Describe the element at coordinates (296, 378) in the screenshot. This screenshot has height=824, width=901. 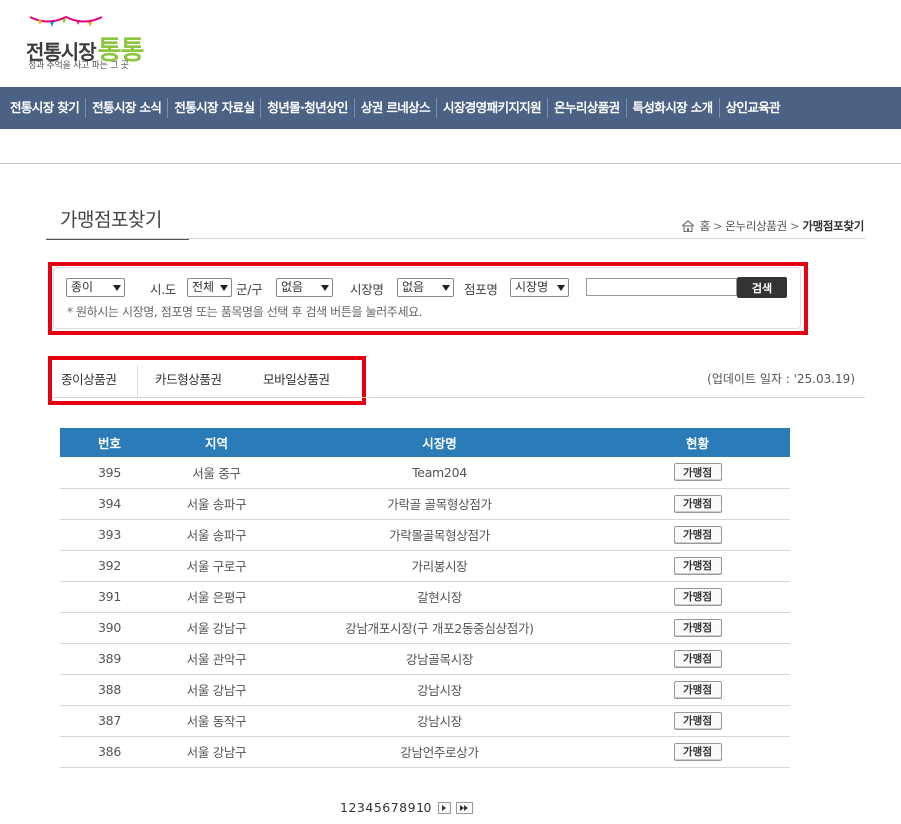
I see `tab-mobile-voucher: 모바일상품권` at that location.